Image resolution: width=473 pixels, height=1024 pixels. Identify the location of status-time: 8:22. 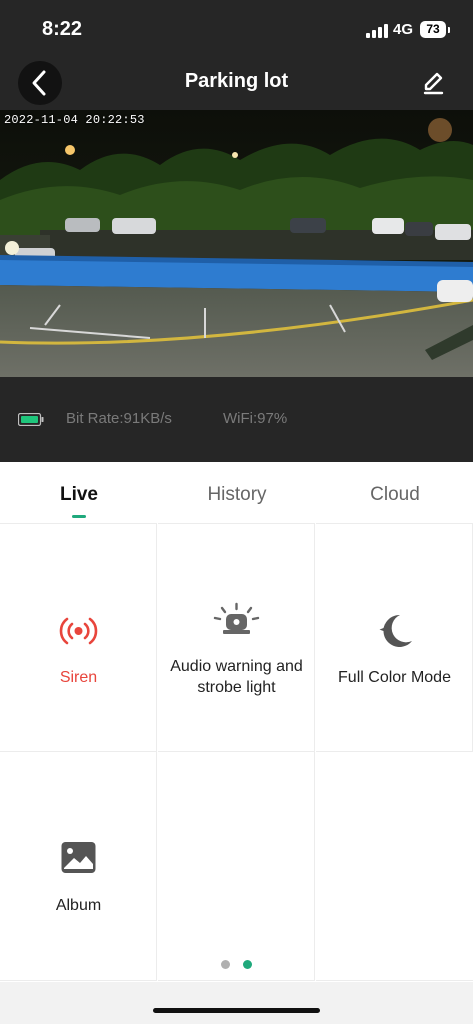
(62, 29).